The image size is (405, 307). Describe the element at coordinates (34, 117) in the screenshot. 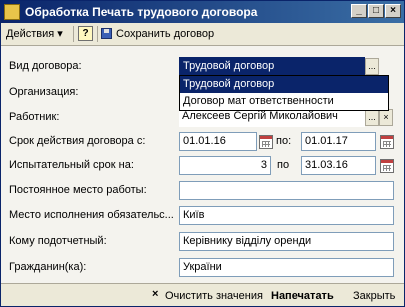

I see `employee-label: Работник:` at that location.